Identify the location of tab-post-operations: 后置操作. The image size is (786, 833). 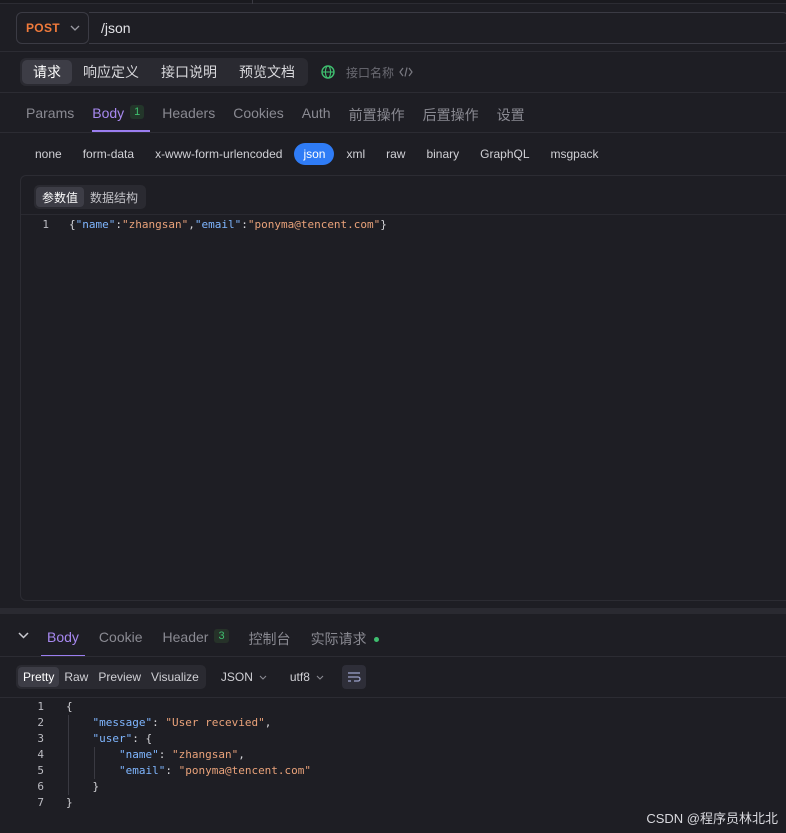
(451, 116).